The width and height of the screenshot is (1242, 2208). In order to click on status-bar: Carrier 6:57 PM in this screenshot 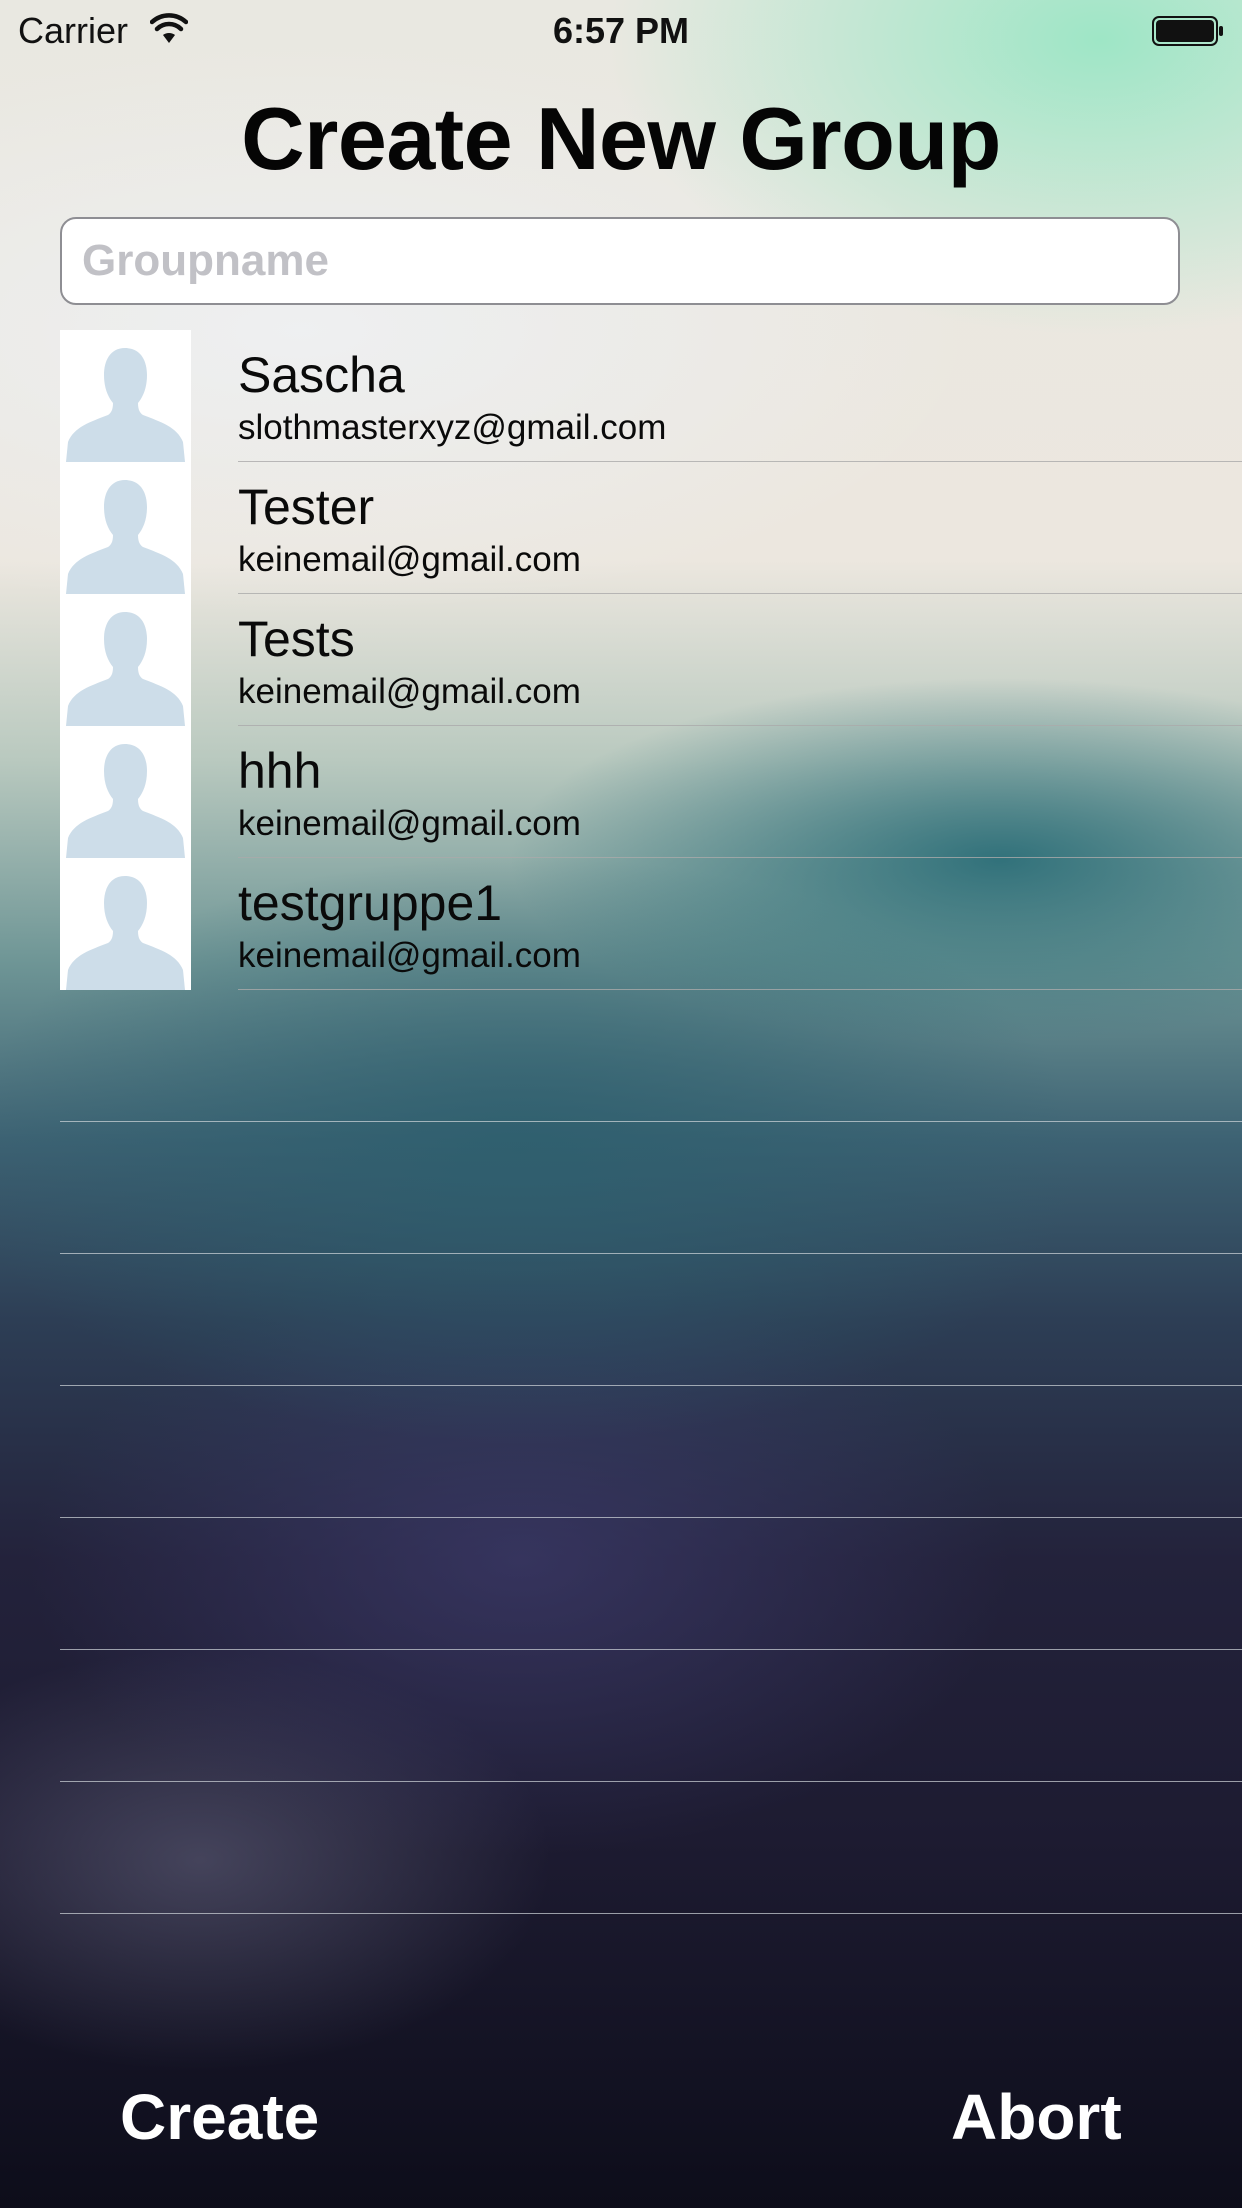, I will do `click(621, 30)`.